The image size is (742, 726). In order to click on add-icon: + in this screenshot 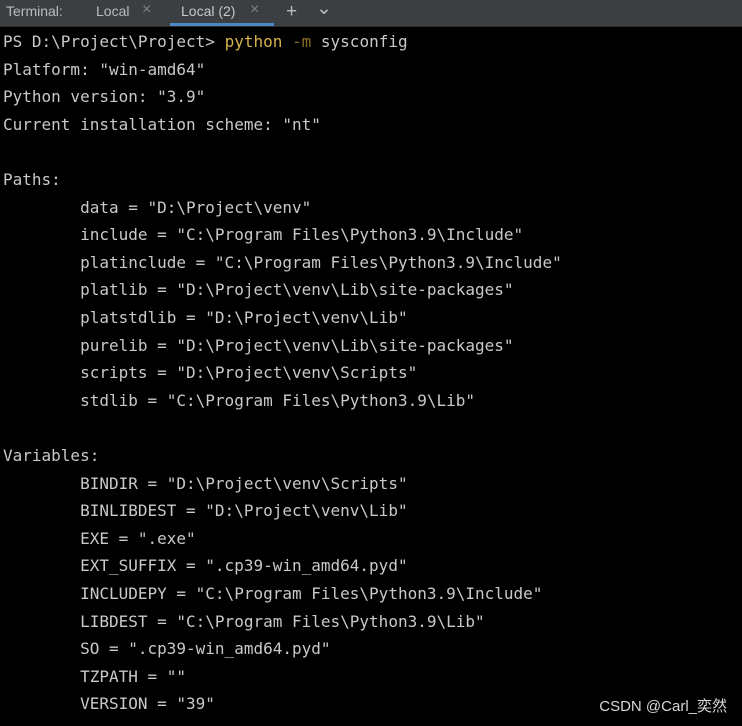, I will do `click(291, 12)`.